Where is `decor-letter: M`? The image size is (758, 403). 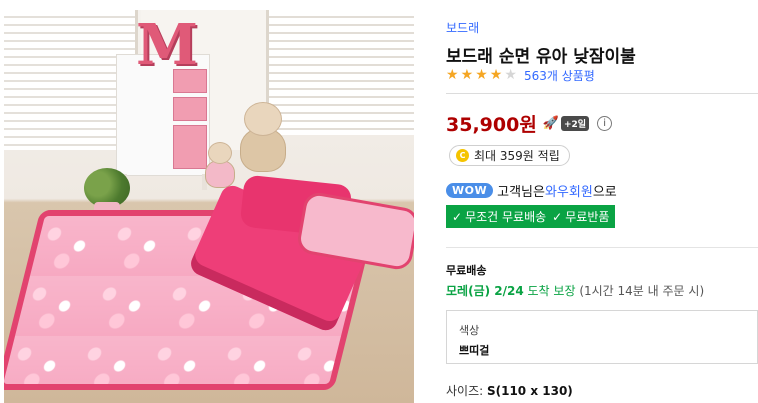 decor-letter: M is located at coordinates (167, 45).